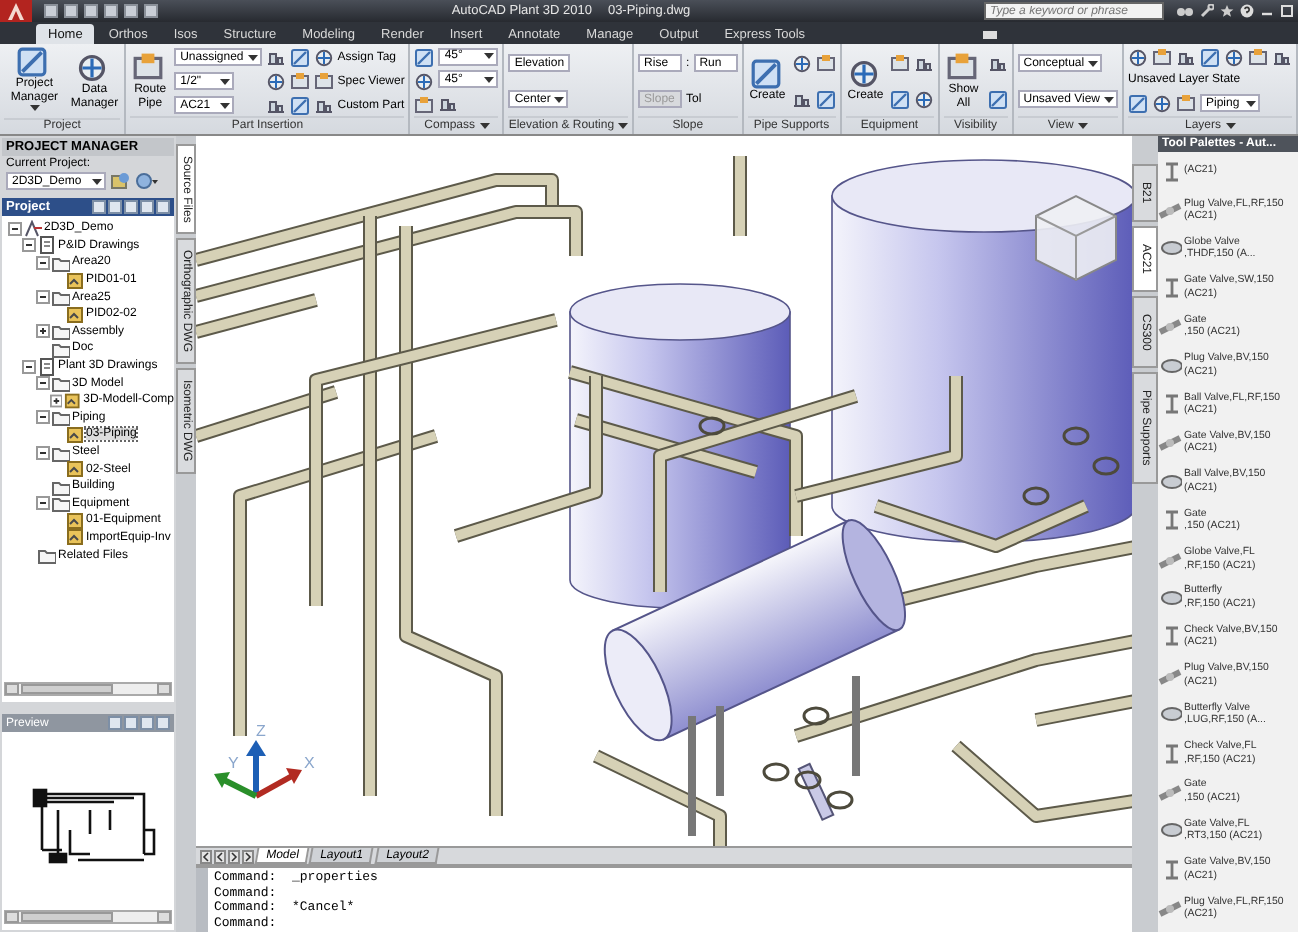 The image size is (1298, 932). Describe the element at coordinates (261, 731) in the screenshot. I see `axis-label: Z` at that location.